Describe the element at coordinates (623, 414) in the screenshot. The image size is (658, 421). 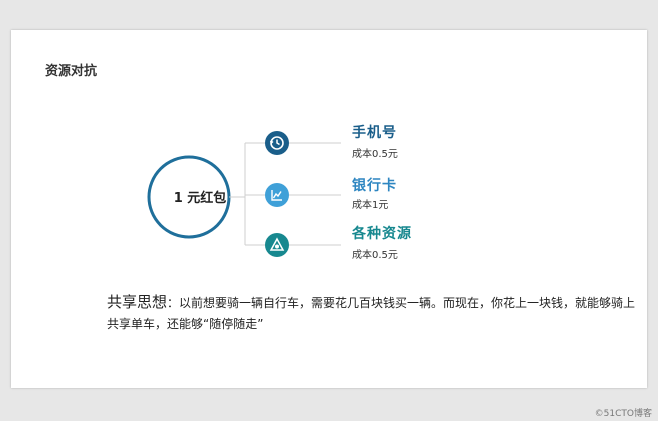
I see `watermark: ©51CTO博客` at that location.